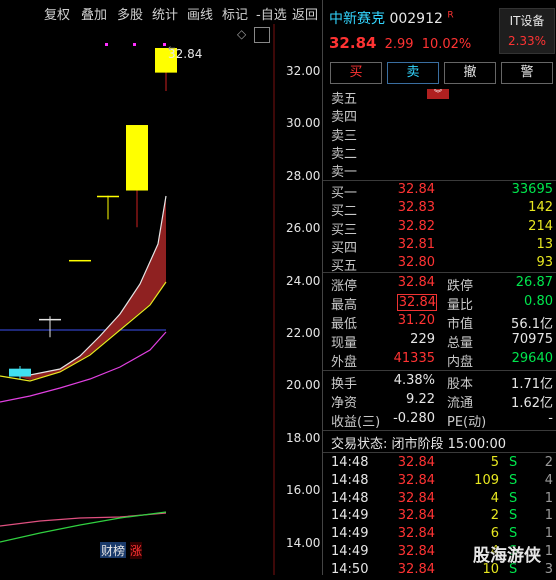 This screenshot has height=580, width=556. I want to click on eps-label: 收益(三), so click(356, 422).